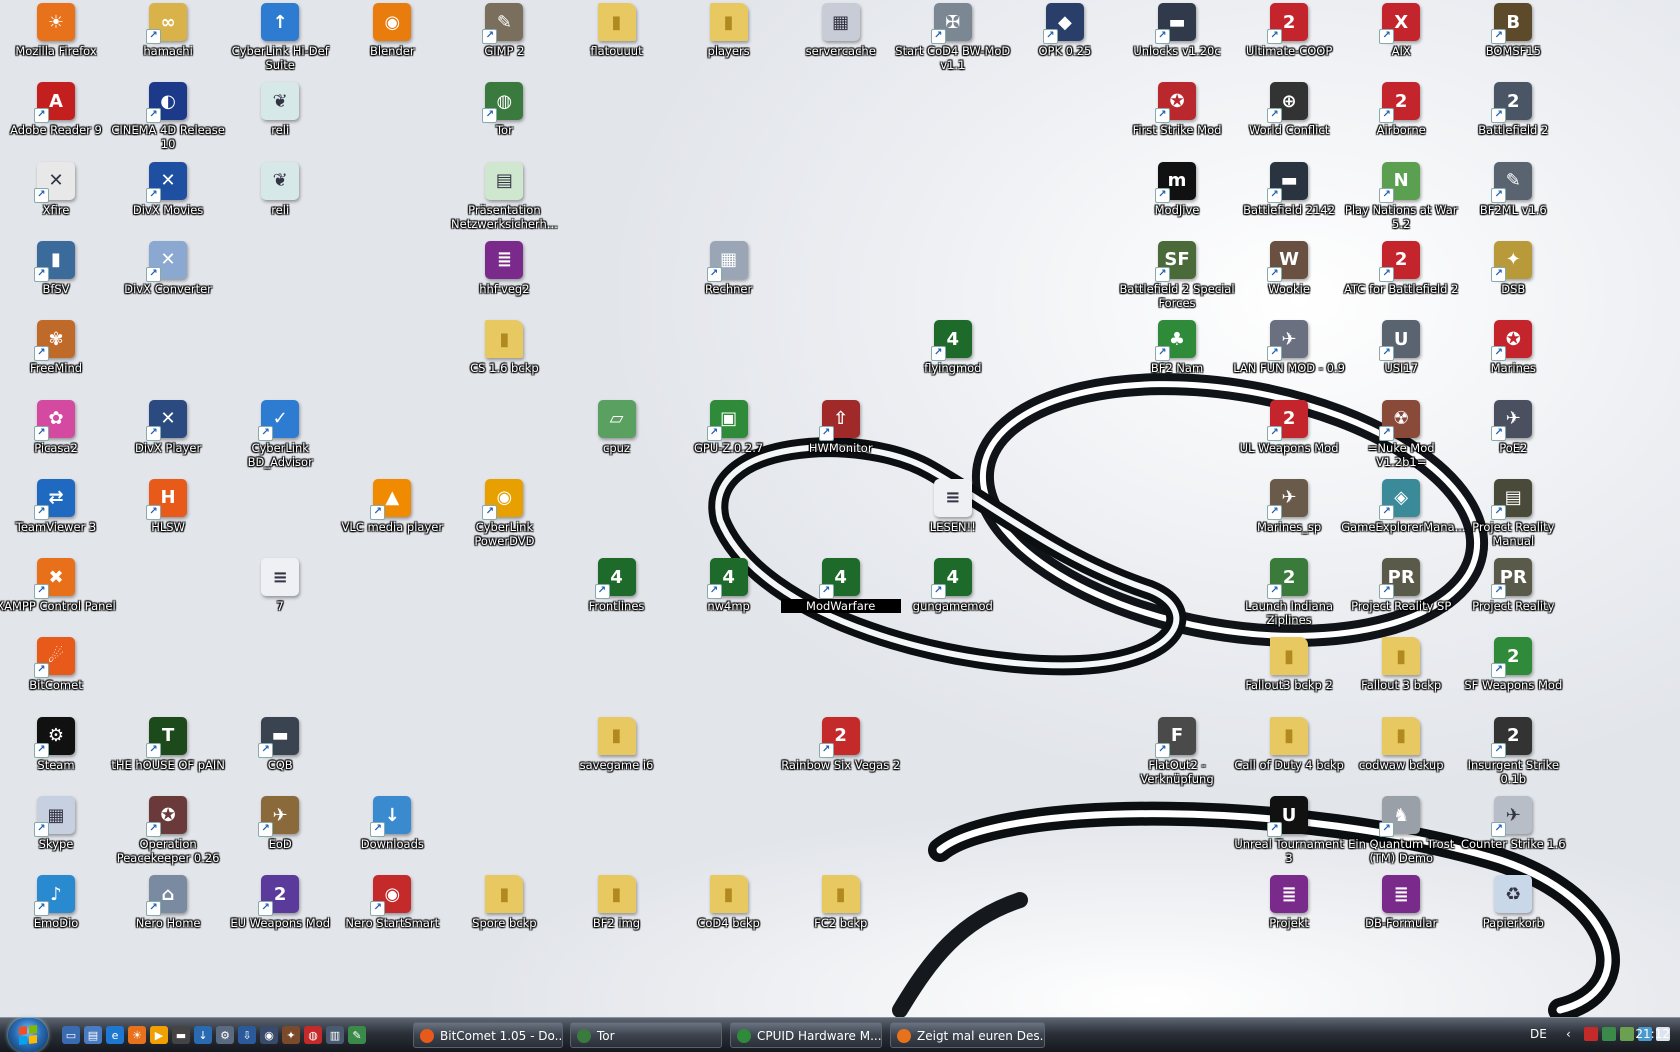 This screenshot has width=1680, height=1052. What do you see at coordinates (1401, 759) in the screenshot?
I see `desktop-icon: ▮ codwaw bckup` at bounding box center [1401, 759].